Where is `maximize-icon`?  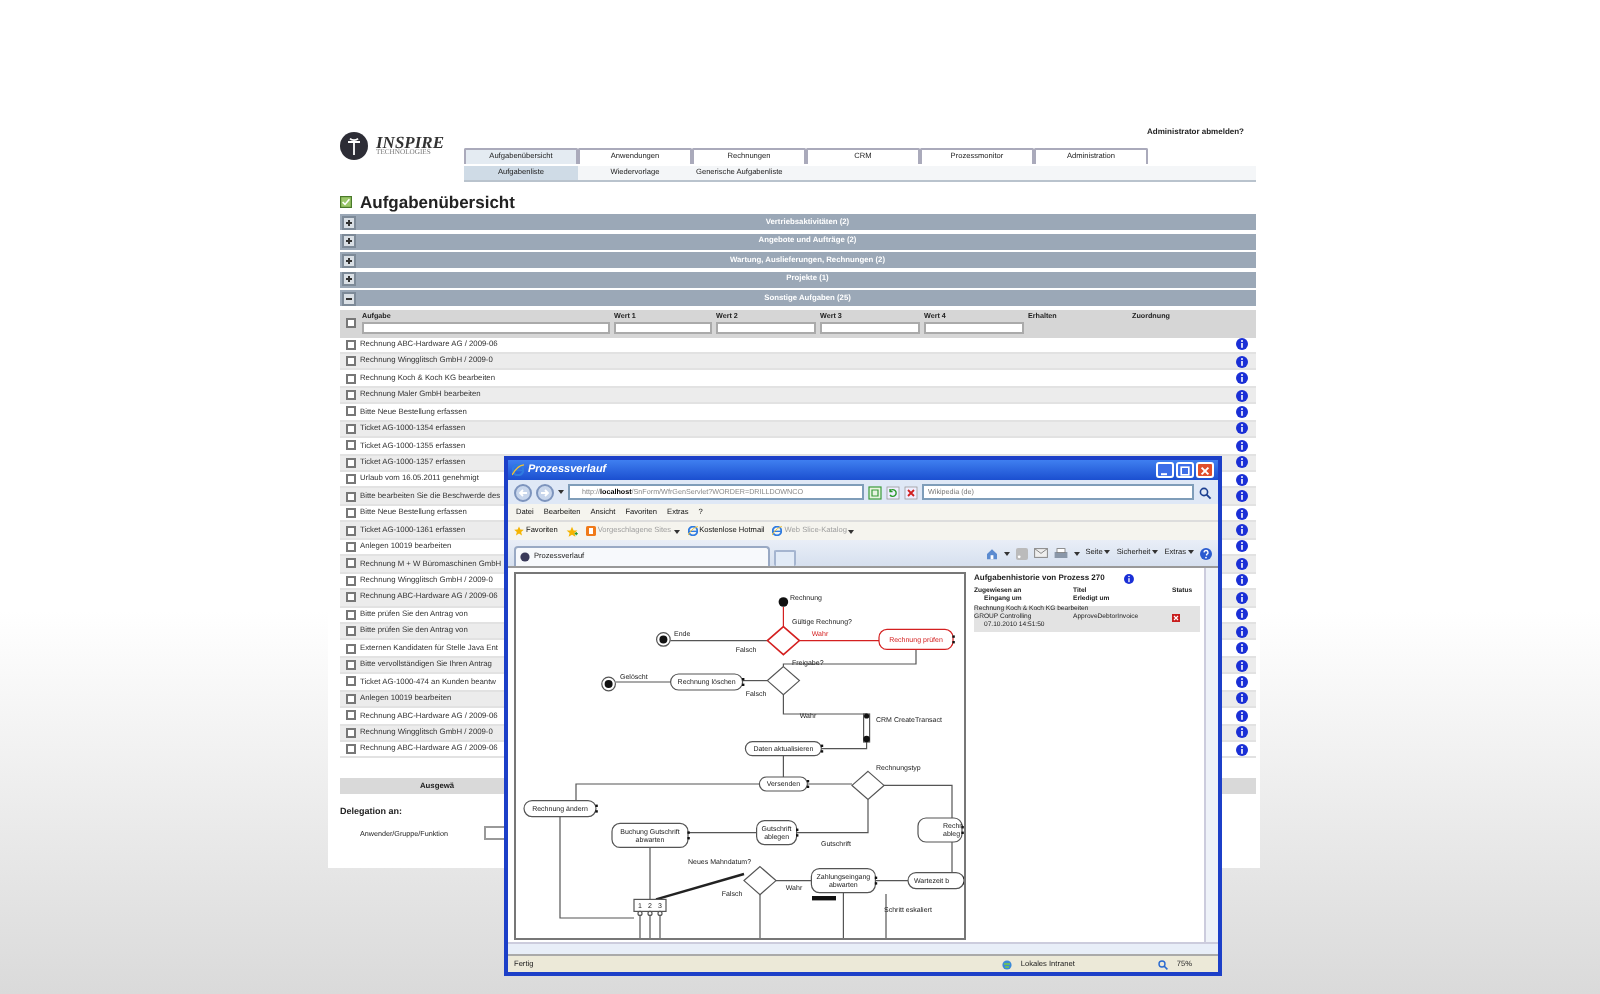
maximize-icon is located at coordinates (1185, 470).